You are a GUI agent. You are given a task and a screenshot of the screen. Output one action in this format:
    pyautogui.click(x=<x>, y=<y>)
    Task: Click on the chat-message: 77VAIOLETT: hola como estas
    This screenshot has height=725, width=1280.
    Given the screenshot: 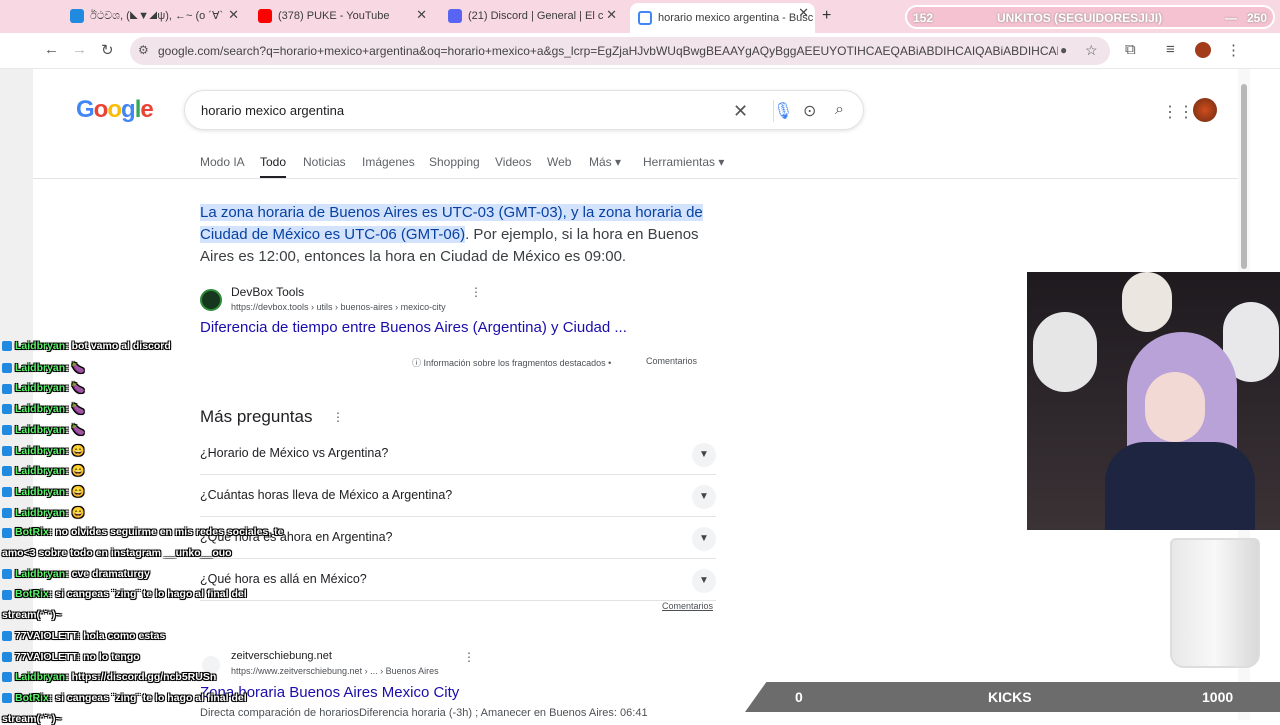 What is the action you would take?
    pyautogui.click(x=83, y=636)
    